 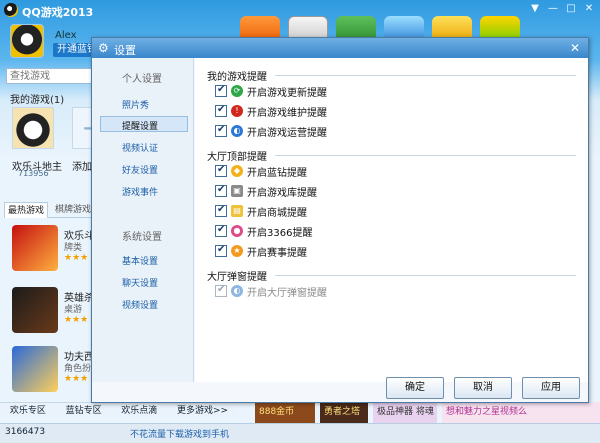 I want to click on status-bar: 3166473 不花流量下载游戏到手机, so click(x=300, y=433).